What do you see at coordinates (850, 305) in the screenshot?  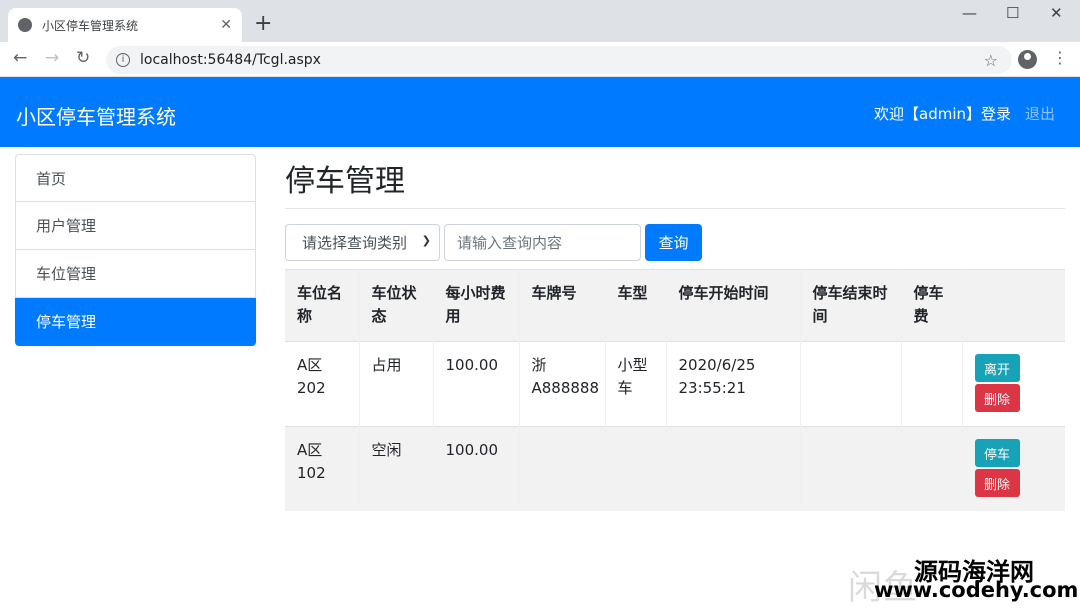 I see `col-header-end: 停车结束时间` at bounding box center [850, 305].